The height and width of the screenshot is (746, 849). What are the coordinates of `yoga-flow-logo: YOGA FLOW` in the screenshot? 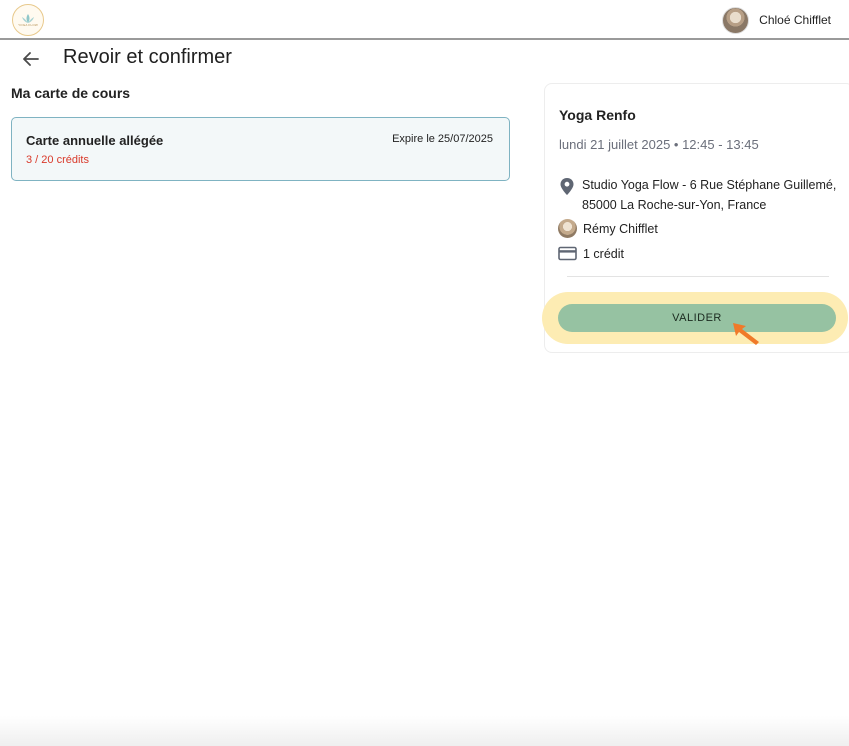 It's located at (28, 20).